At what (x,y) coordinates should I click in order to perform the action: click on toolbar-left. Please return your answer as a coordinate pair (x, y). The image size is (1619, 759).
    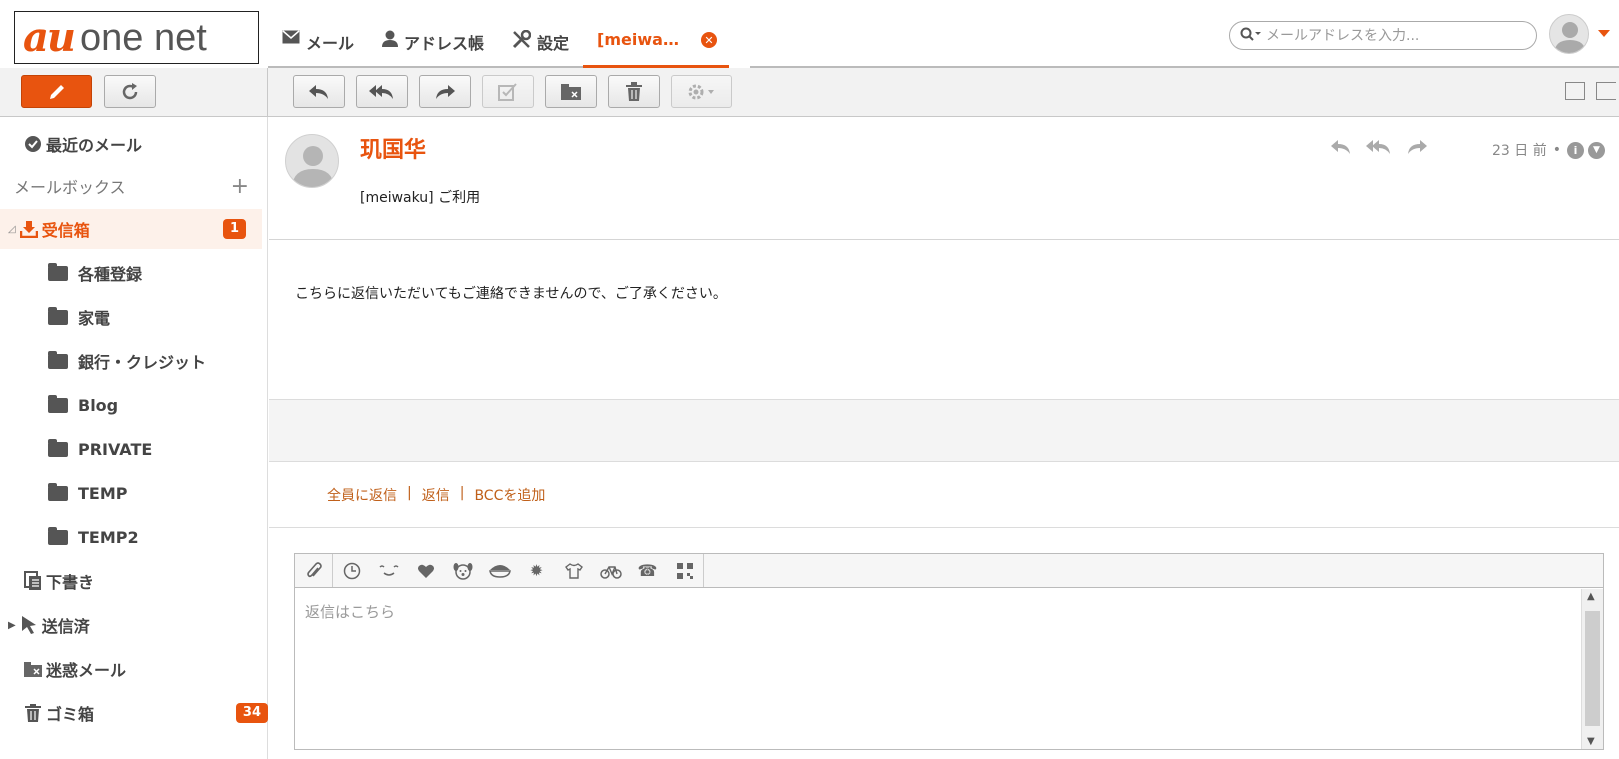
    Looking at the image, I should click on (134, 92).